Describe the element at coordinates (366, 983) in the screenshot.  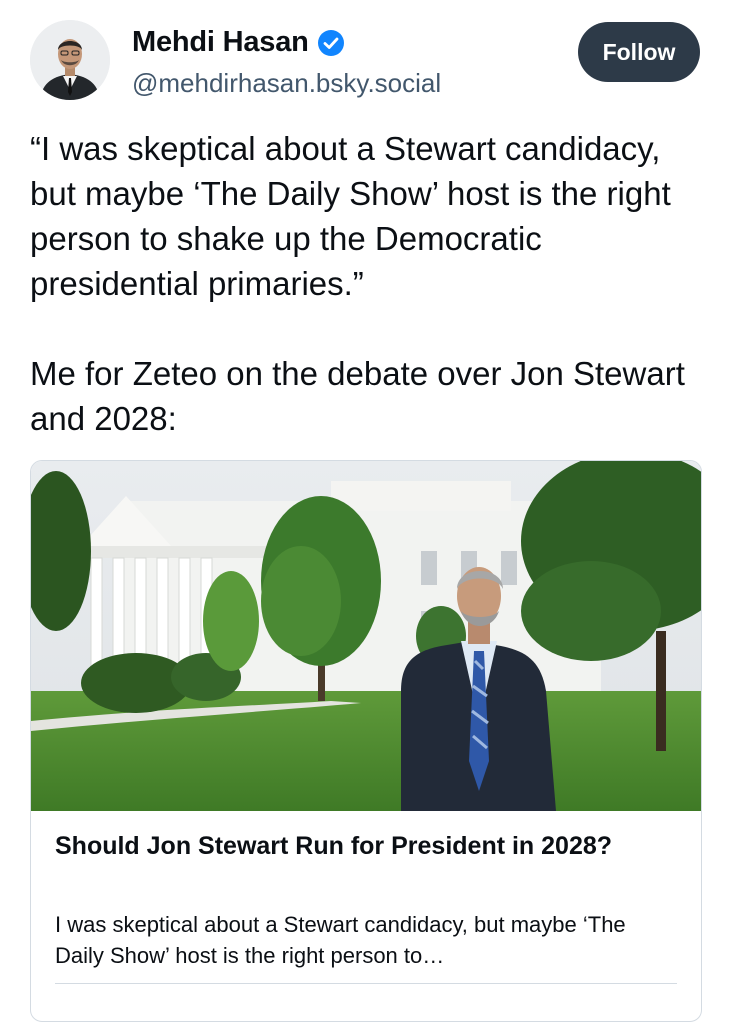
I see `card-divider` at that location.